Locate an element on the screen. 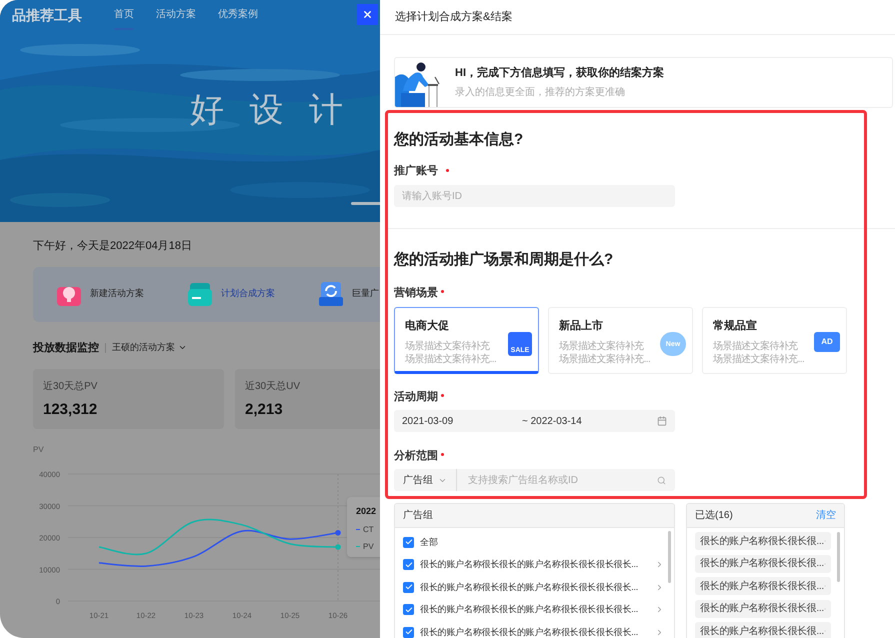  close-button is located at coordinates (367, 14).